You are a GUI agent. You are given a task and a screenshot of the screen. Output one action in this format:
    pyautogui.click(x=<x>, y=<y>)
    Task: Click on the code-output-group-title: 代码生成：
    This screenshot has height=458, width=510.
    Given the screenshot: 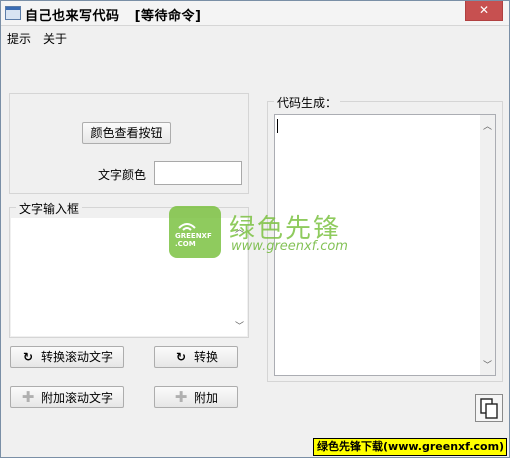 What is the action you would take?
    pyautogui.click(x=307, y=102)
    